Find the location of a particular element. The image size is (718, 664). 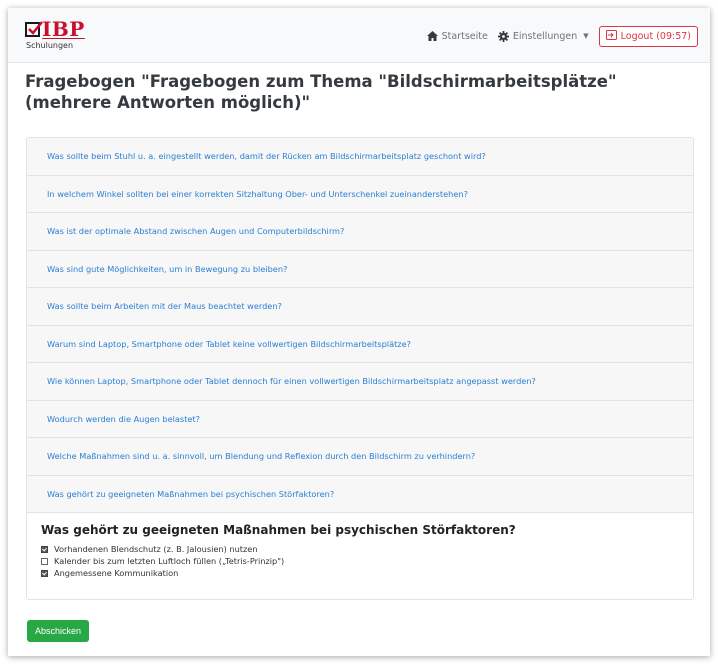

logout-button: Logout (09:57) is located at coordinates (648, 36).